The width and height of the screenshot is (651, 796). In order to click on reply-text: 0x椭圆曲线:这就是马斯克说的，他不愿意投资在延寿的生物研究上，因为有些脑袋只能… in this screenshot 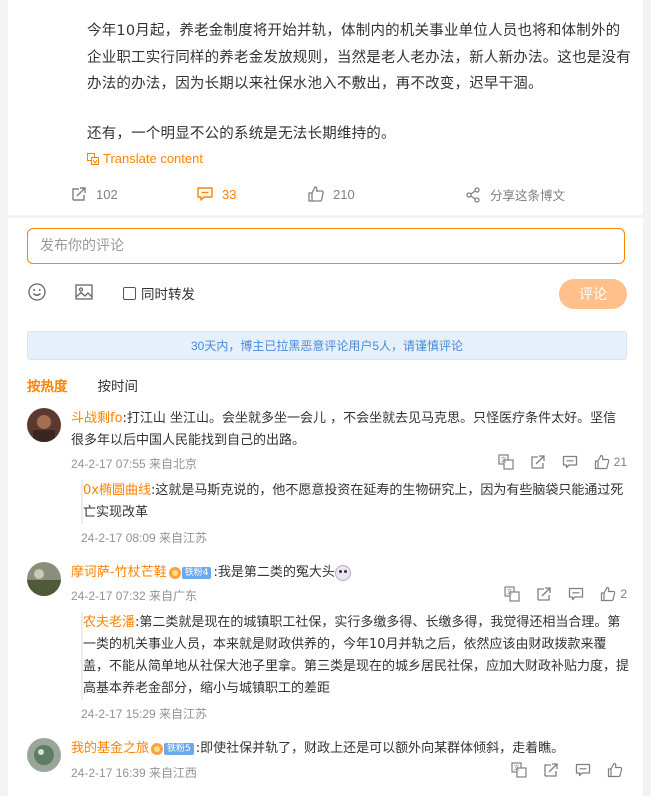, I will do `click(356, 502)`.